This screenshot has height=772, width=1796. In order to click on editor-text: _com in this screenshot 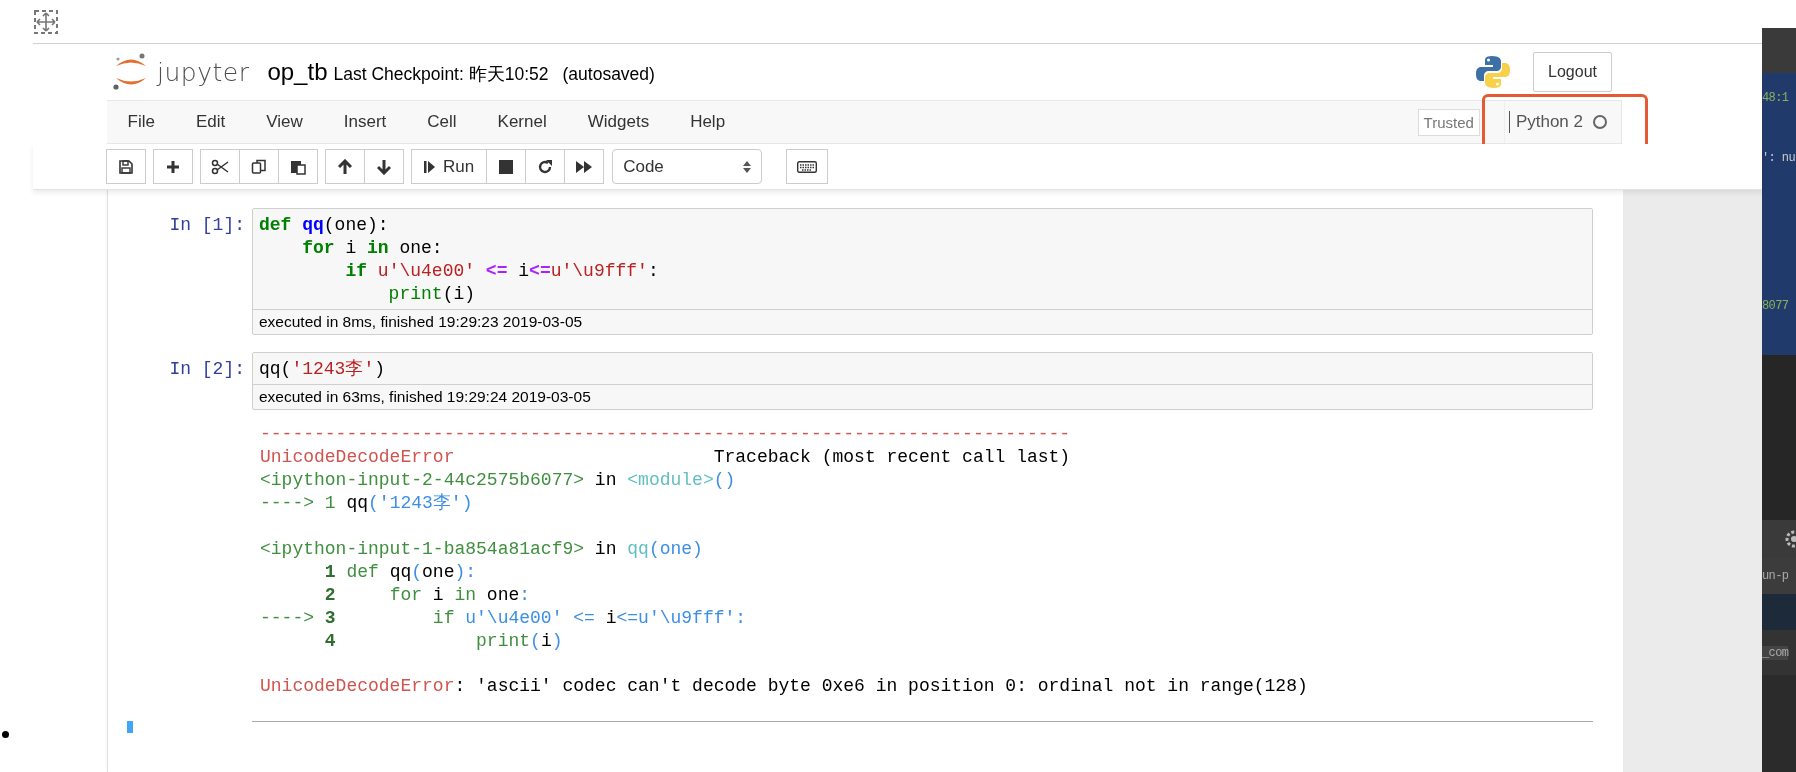, I will do `click(1775, 652)`.